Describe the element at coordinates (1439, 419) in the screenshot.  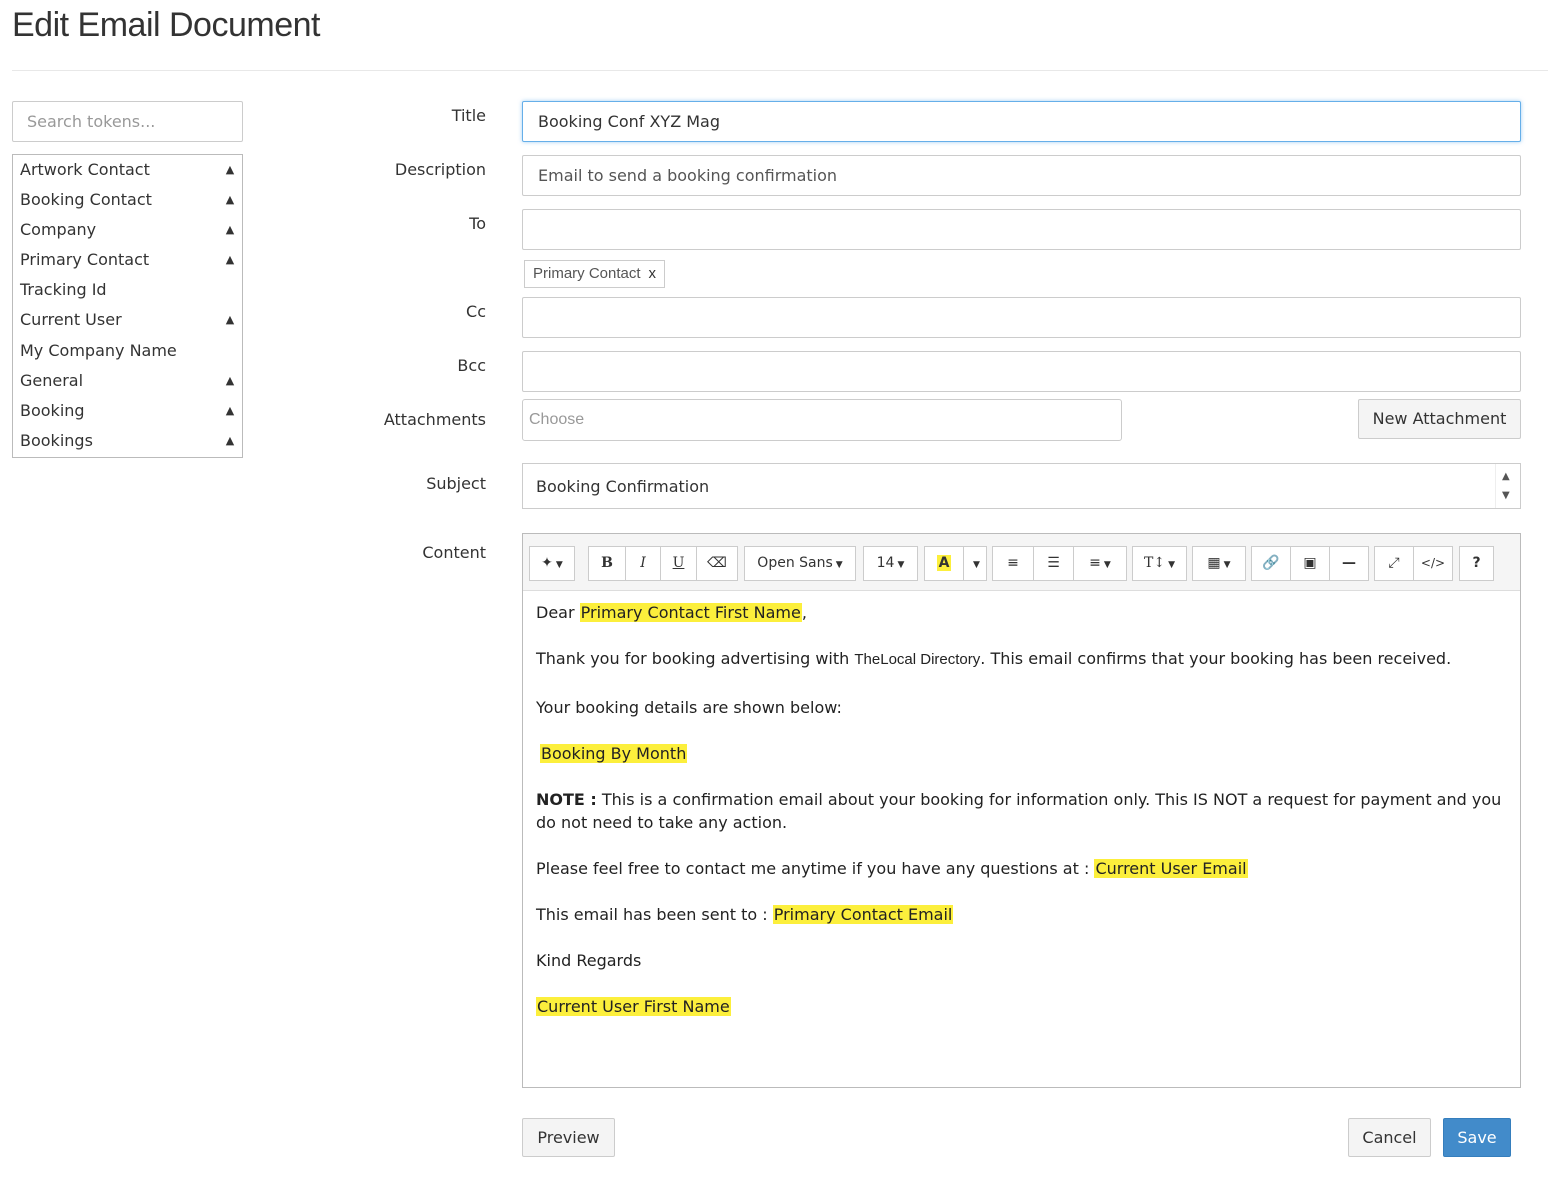
I see `new-attachment-button: New Attachment` at that location.